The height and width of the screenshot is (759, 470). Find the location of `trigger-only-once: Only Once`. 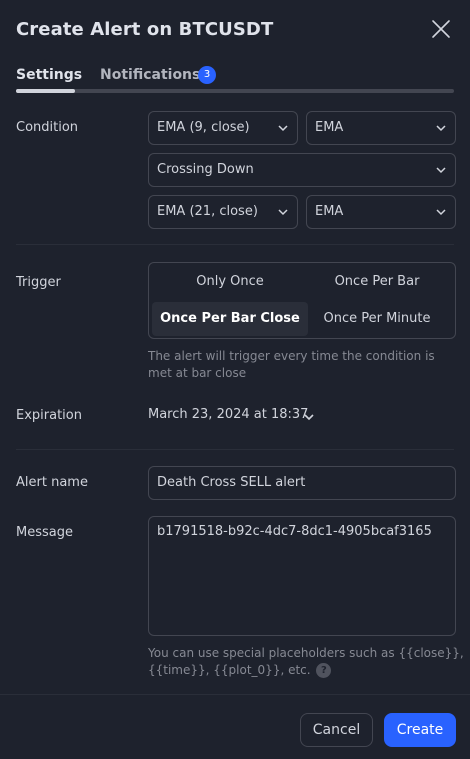

trigger-only-once: Only Once is located at coordinates (230, 282).